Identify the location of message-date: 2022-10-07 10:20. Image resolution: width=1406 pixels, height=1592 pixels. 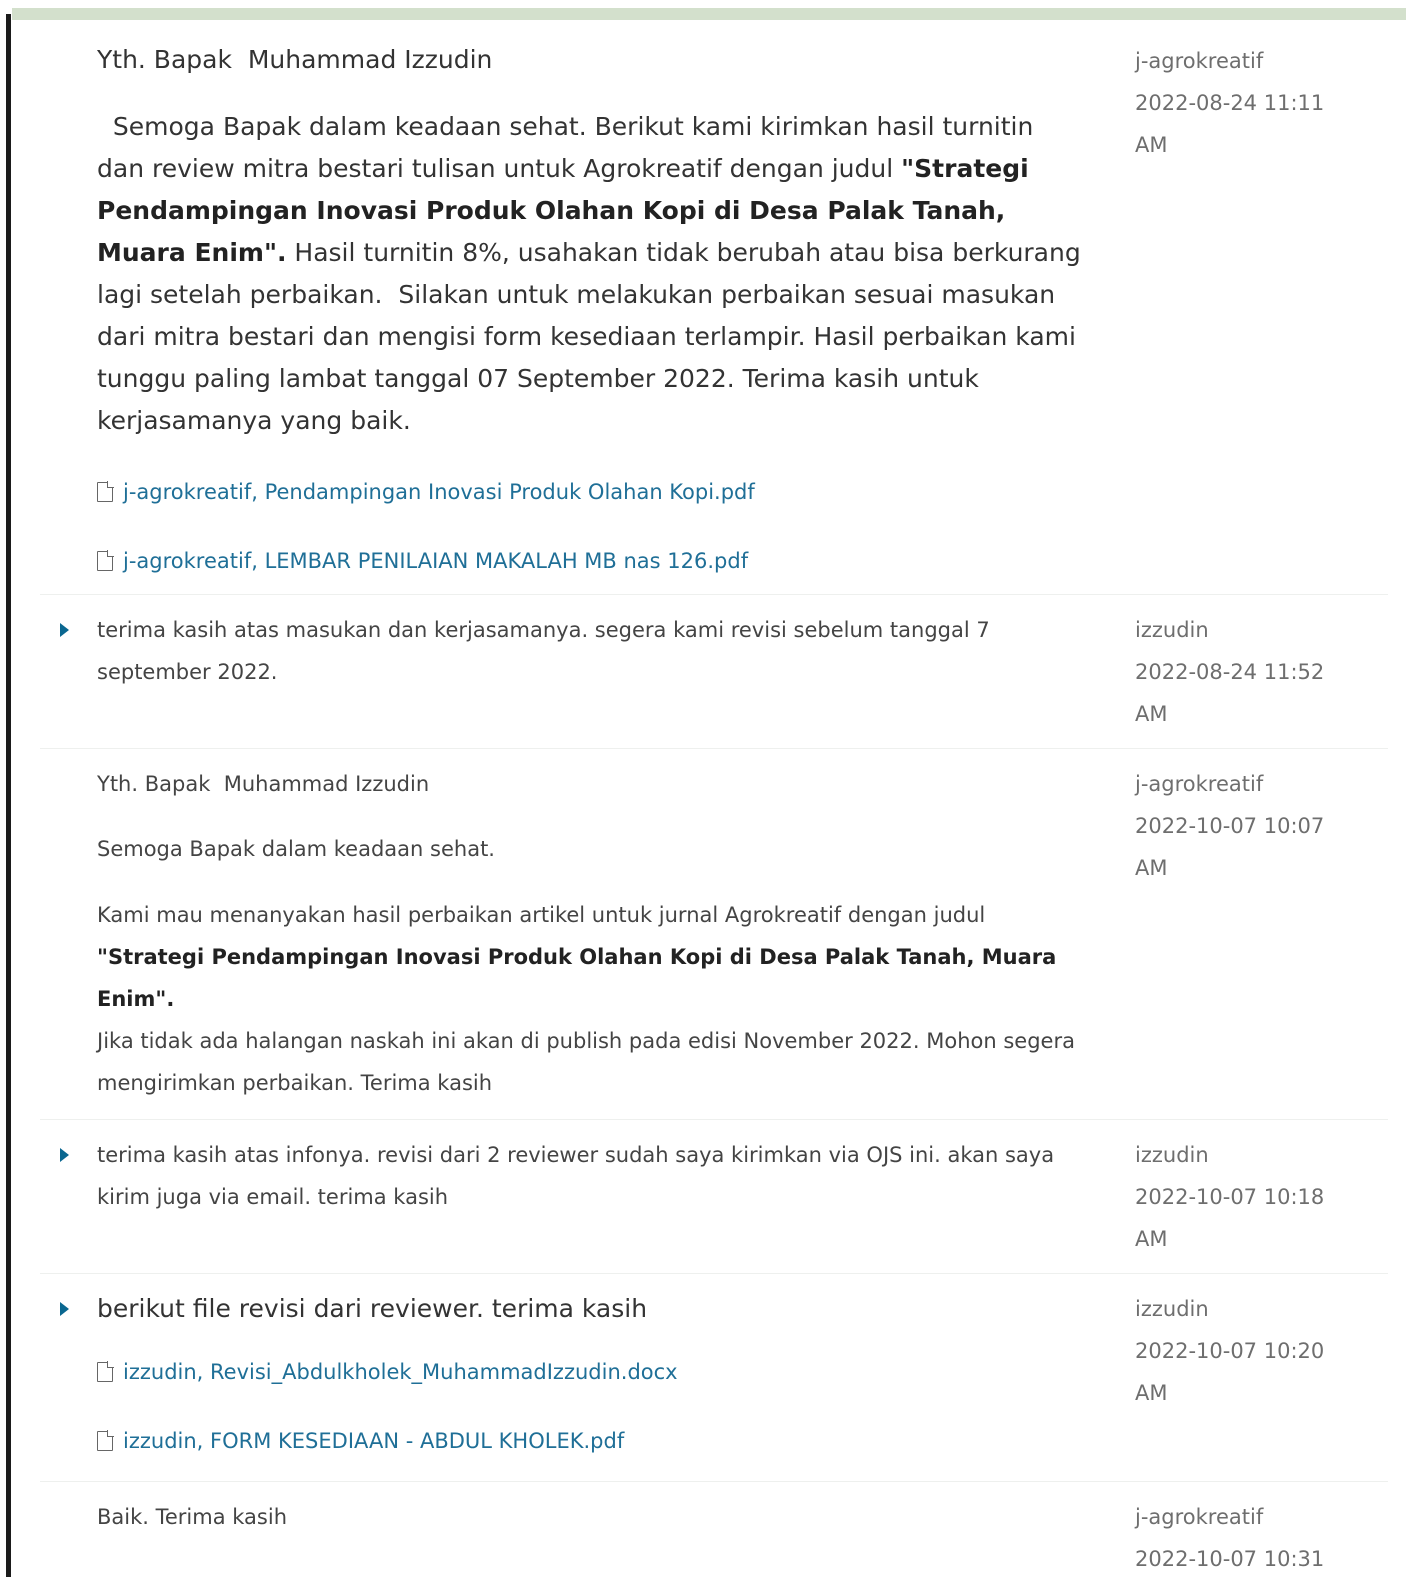
(1230, 1351).